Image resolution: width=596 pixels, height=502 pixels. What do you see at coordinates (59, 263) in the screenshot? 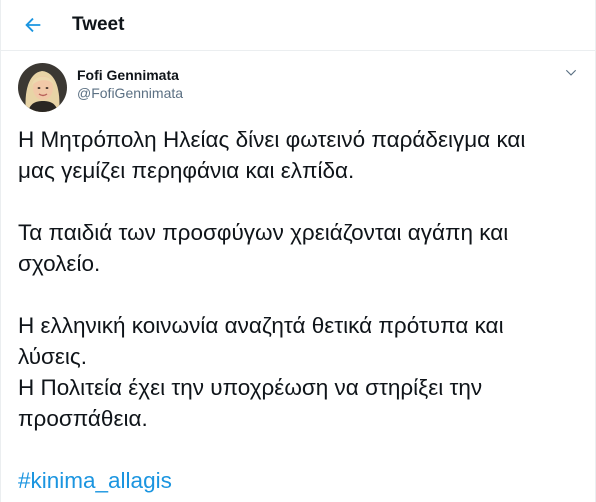
I see `tweet-line: σχολείο.` at bounding box center [59, 263].